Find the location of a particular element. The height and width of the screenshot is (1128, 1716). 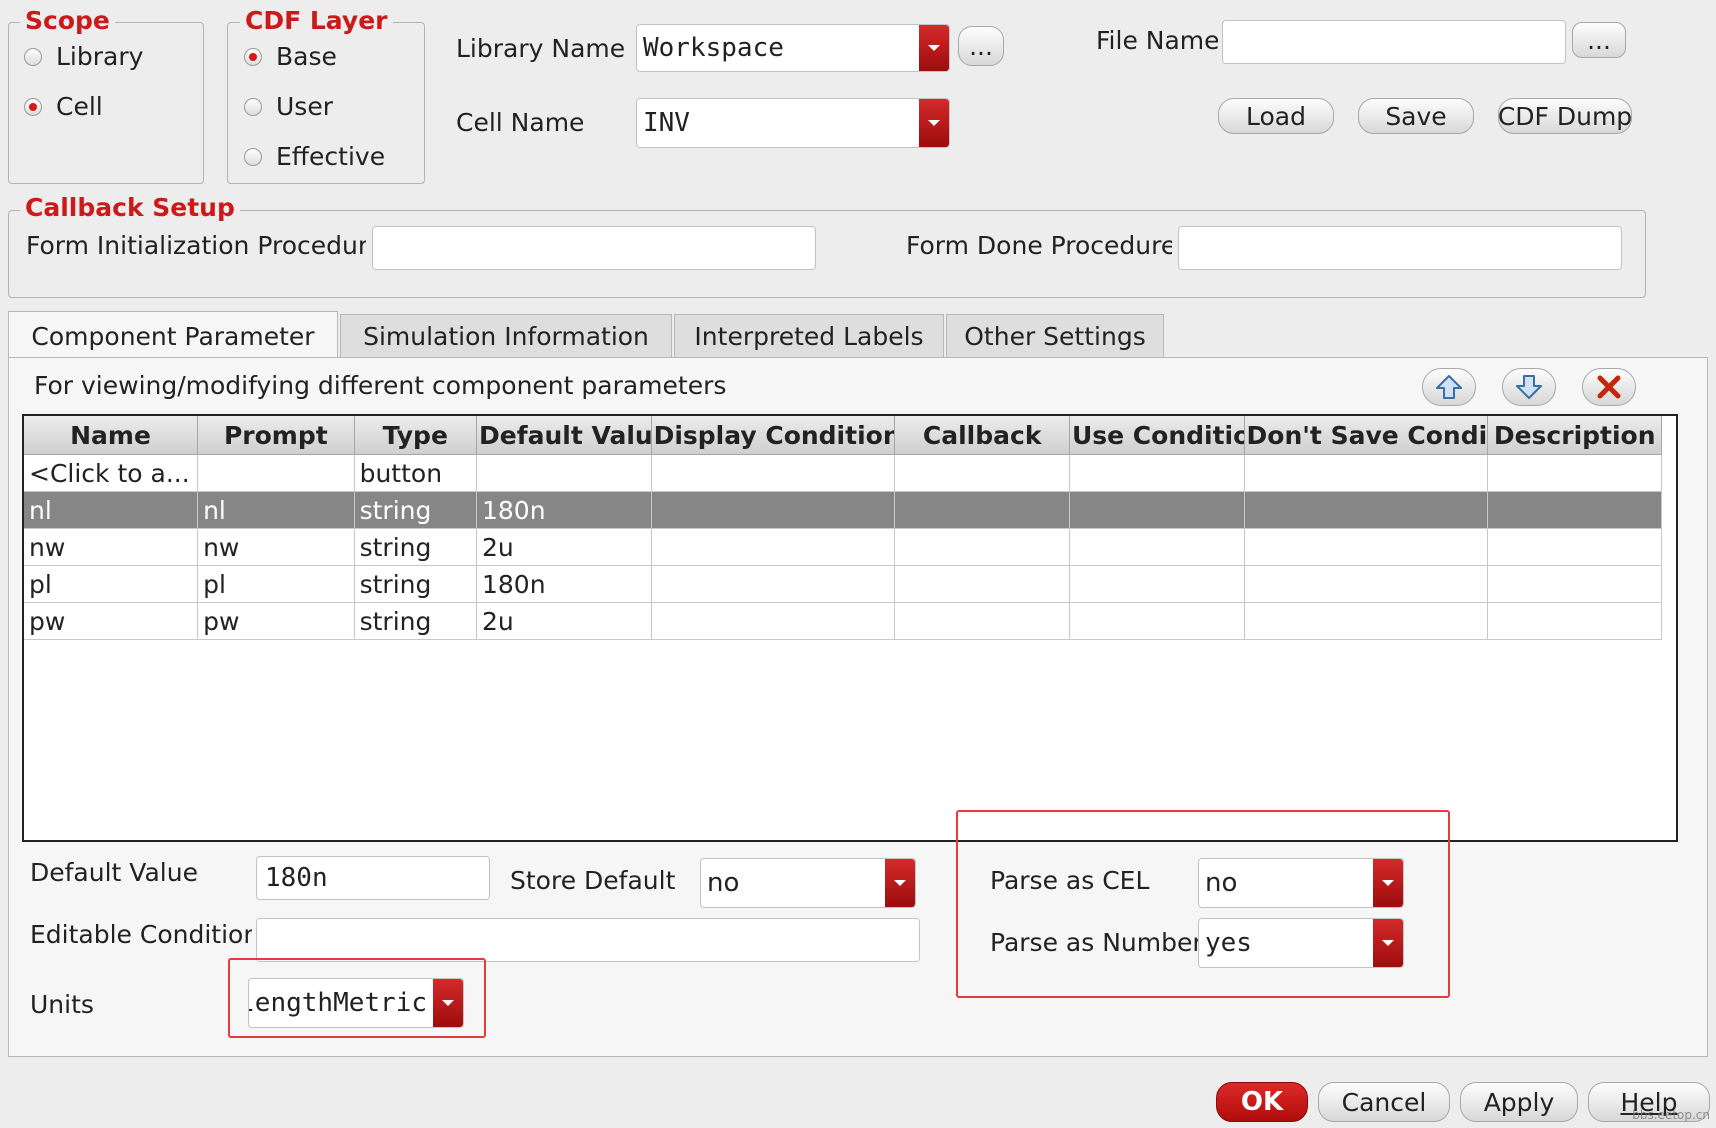

layer-effective-radio: Effective is located at coordinates (314, 156).